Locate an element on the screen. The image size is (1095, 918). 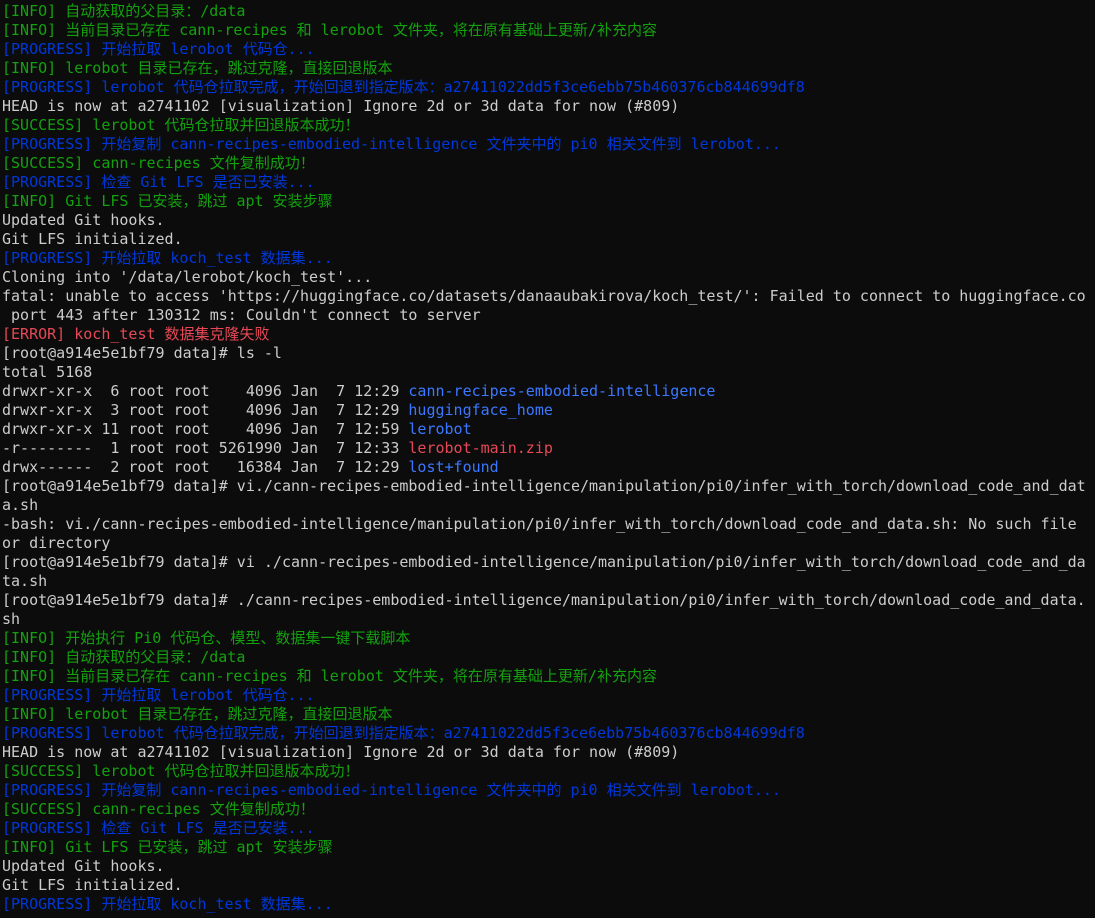
directory-entry-name: cann-recipes-embodied-intelligence is located at coordinates (562, 391).